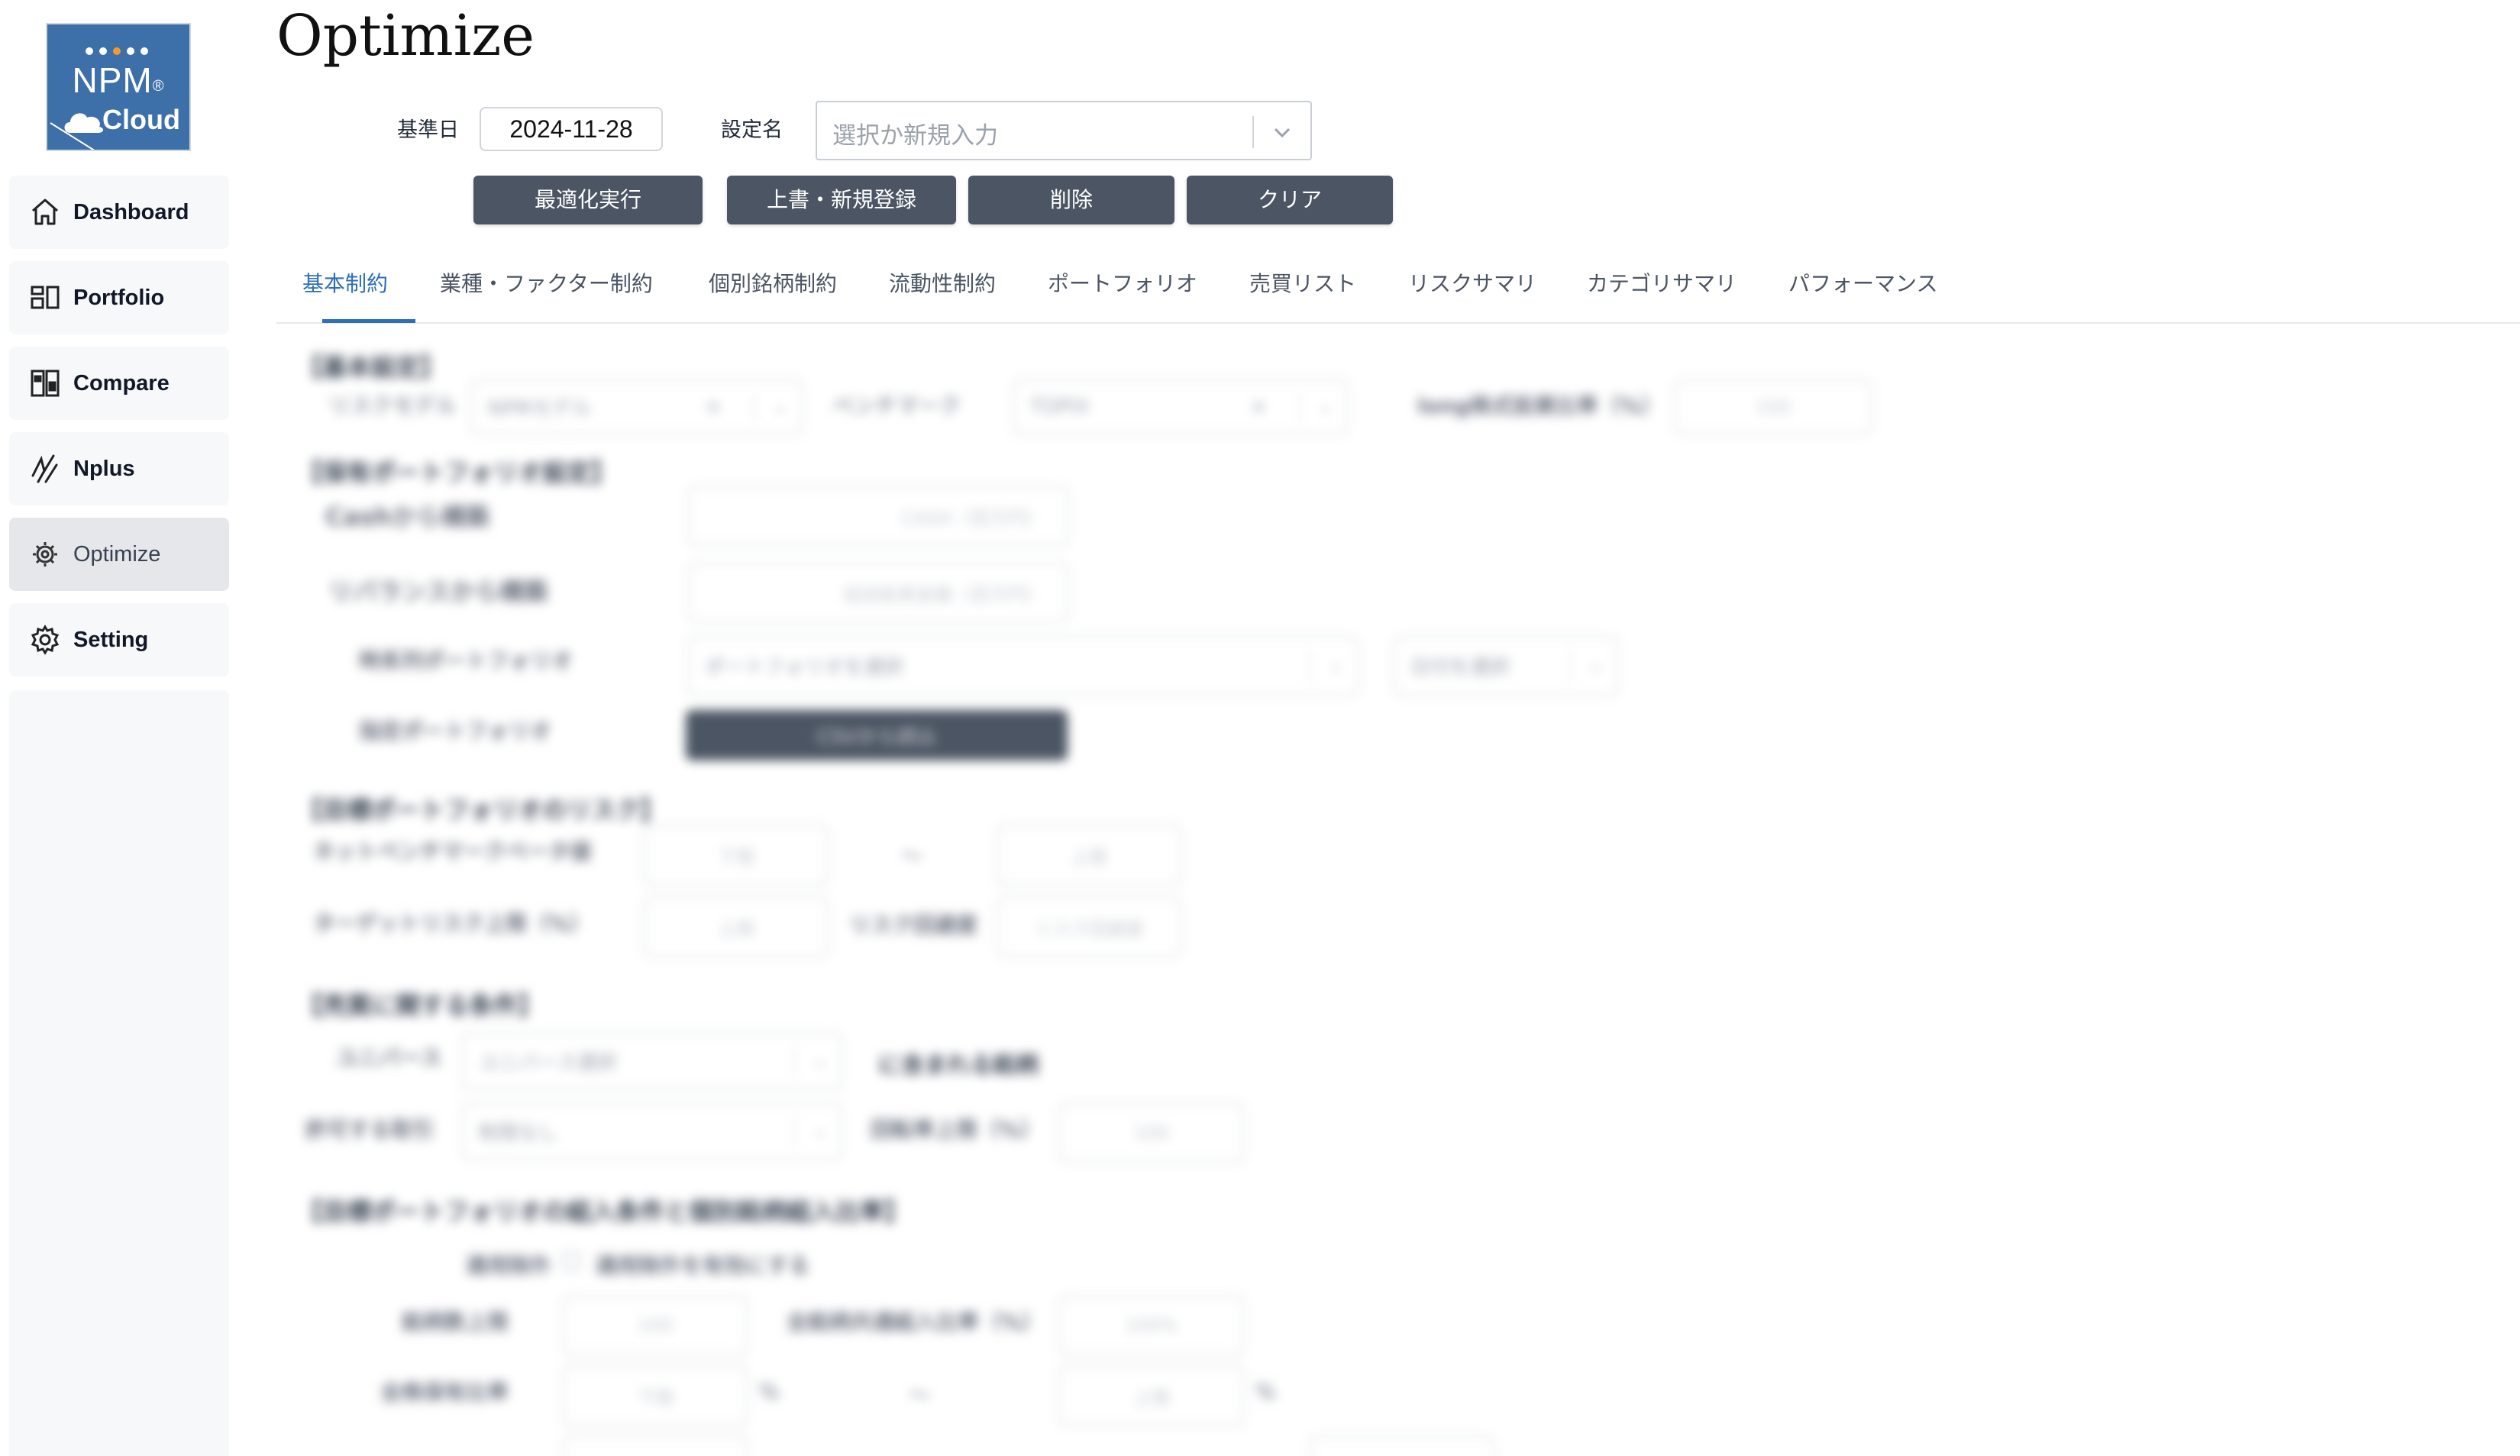 Image resolution: width=2520 pixels, height=1456 pixels. Describe the element at coordinates (805, 668) in the screenshot. I see `existing-portfolio-placeholder: ポートフォリオを選択` at that location.